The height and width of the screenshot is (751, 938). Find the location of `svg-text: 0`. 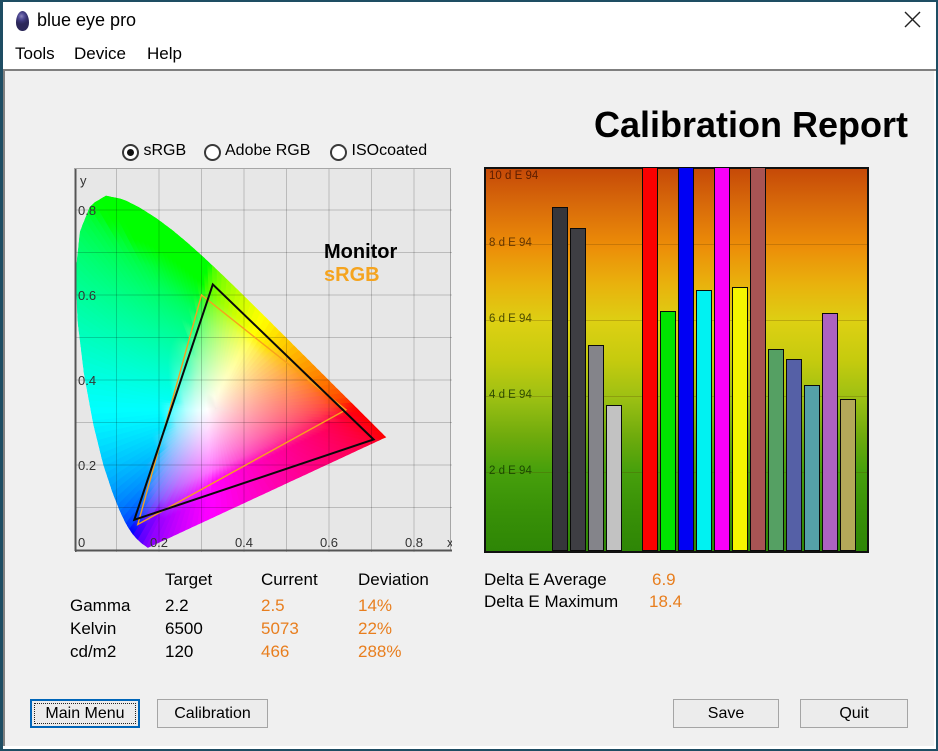

svg-text: 0 is located at coordinates (81, 542).